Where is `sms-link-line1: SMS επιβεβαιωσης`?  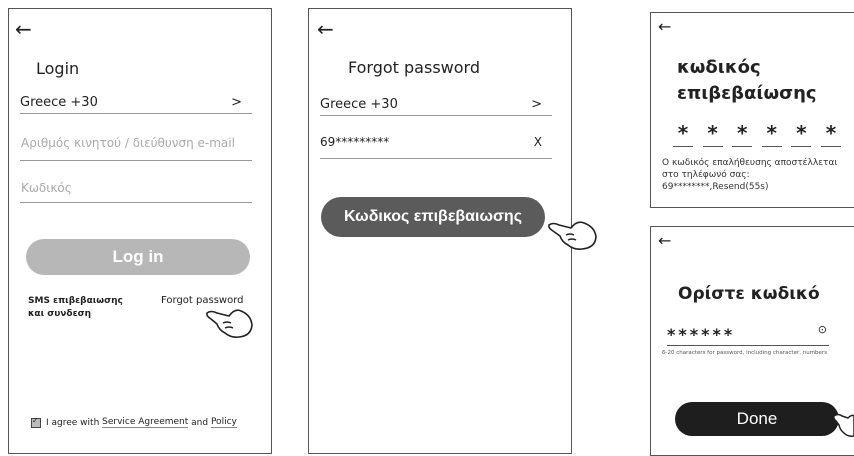 sms-link-line1: SMS επιβεβαιωσης is located at coordinates (75, 301).